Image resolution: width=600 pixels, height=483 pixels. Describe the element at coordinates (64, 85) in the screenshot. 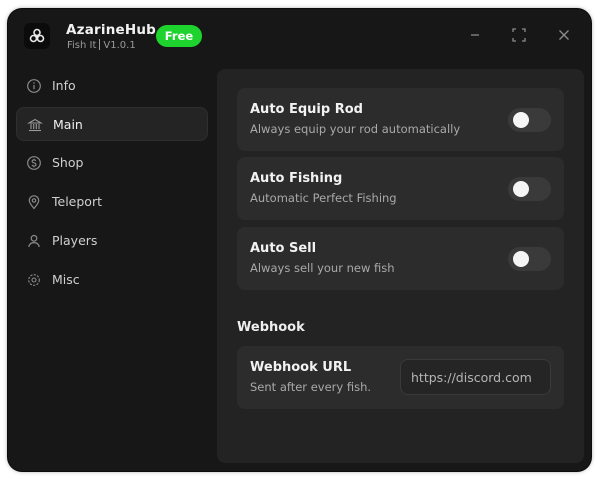

I see `sidebar-item-label: Info` at that location.